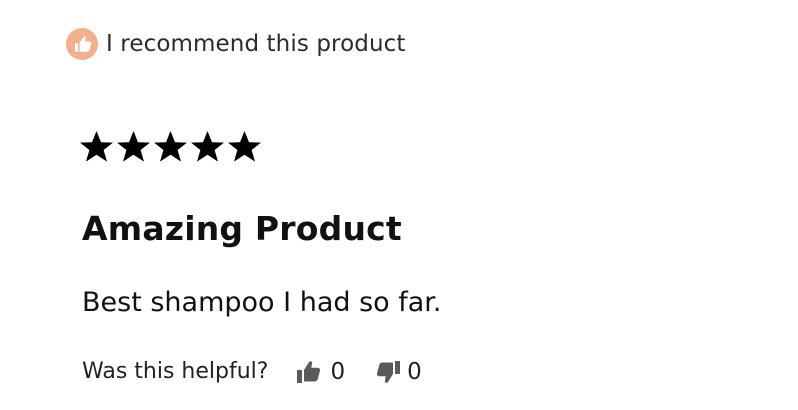 The height and width of the screenshot is (410, 798). I want to click on helpful-no-count: 0, so click(414, 372).